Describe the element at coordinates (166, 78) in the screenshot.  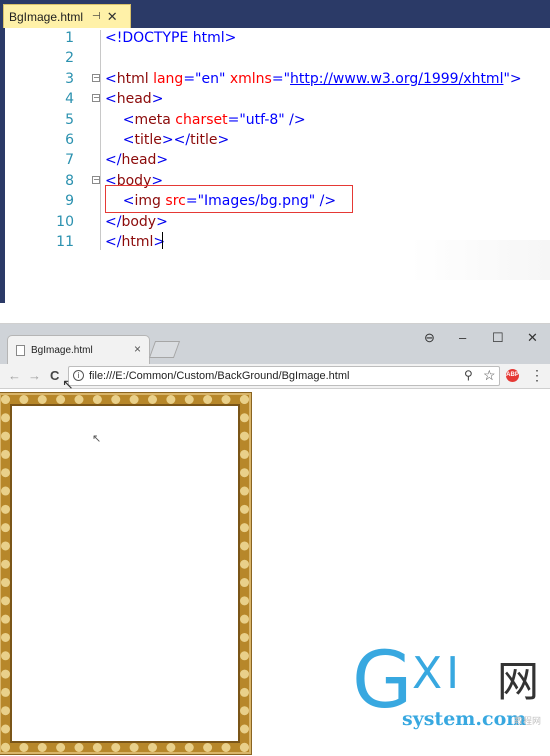
I see `code-token: lang` at that location.